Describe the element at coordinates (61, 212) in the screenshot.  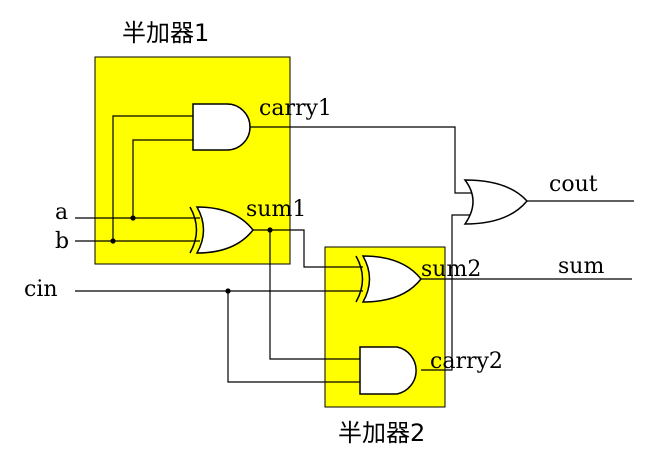
I see `input-a-label: a` at that location.